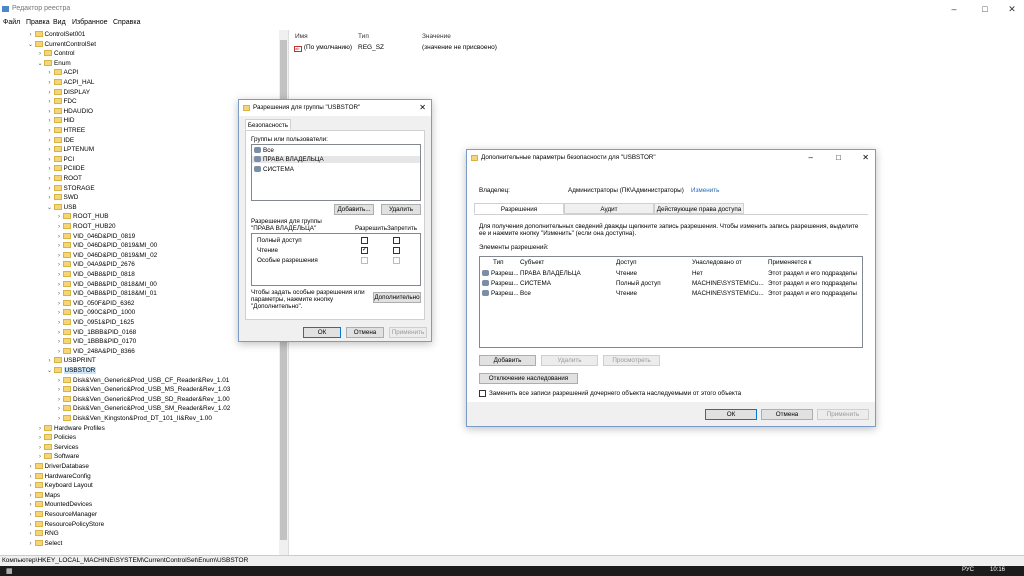 This screenshot has width=1024, height=576. What do you see at coordinates (95, 265) in the screenshot?
I see `tree-item: › VID_04A9&PID_2676` at bounding box center [95, 265].